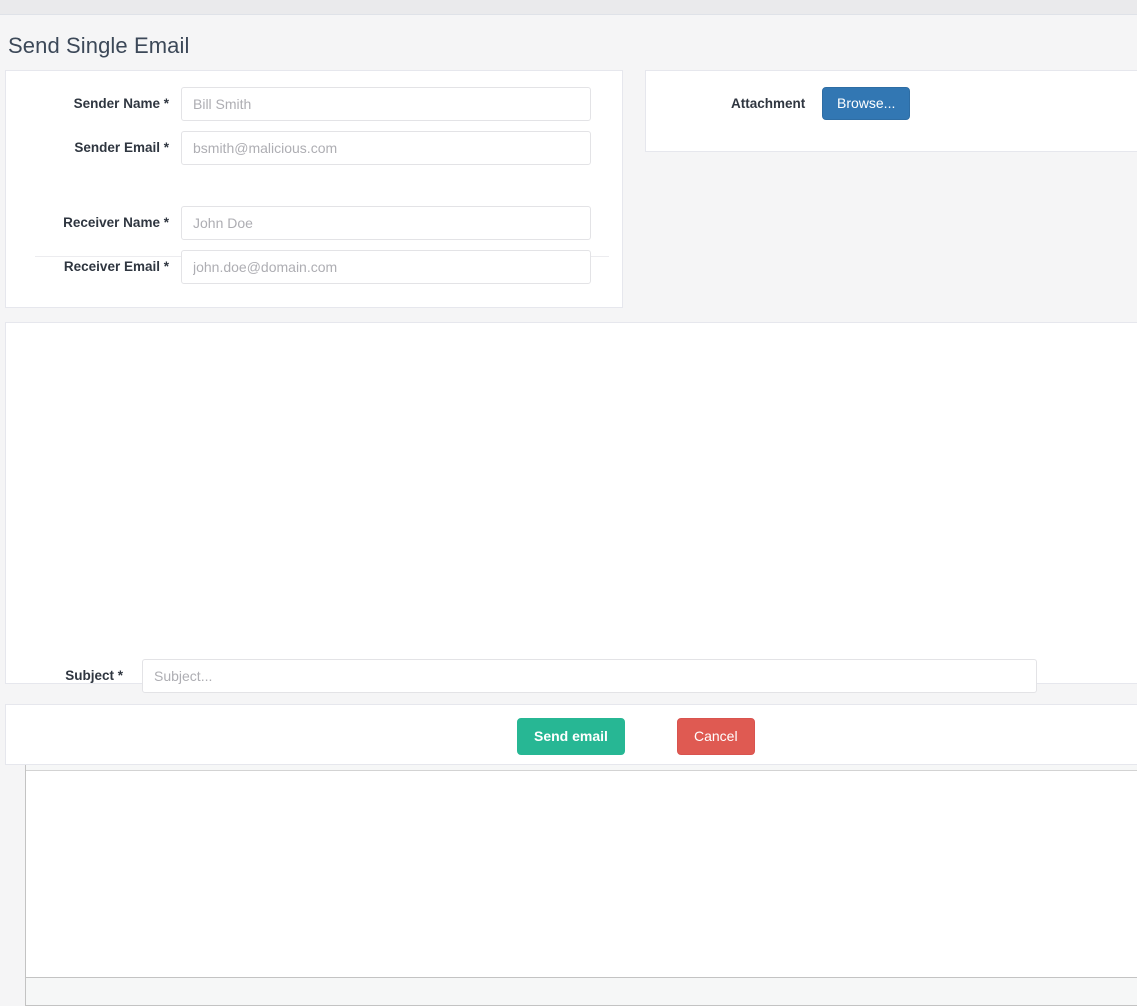 The height and width of the screenshot is (1006, 1137). I want to click on receiver-name-label: Receiver Name *, so click(116, 222).